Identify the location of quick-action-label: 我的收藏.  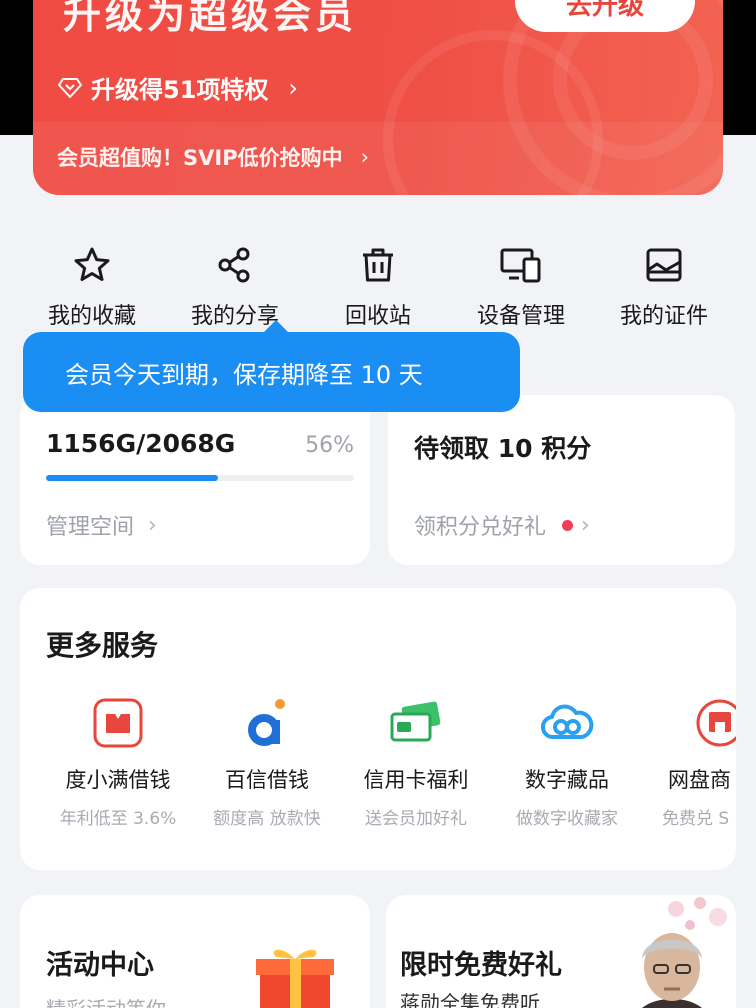
(91, 316).